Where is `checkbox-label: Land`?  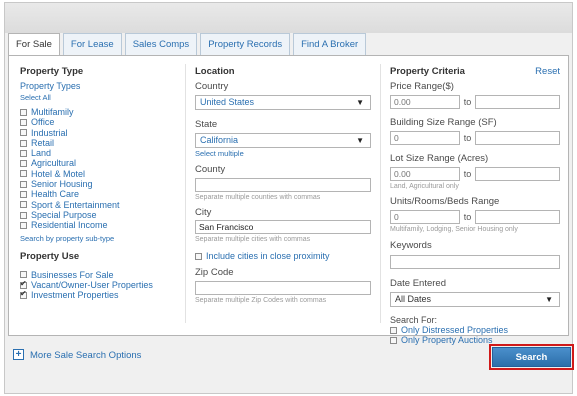 checkbox-label: Land is located at coordinates (41, 153).